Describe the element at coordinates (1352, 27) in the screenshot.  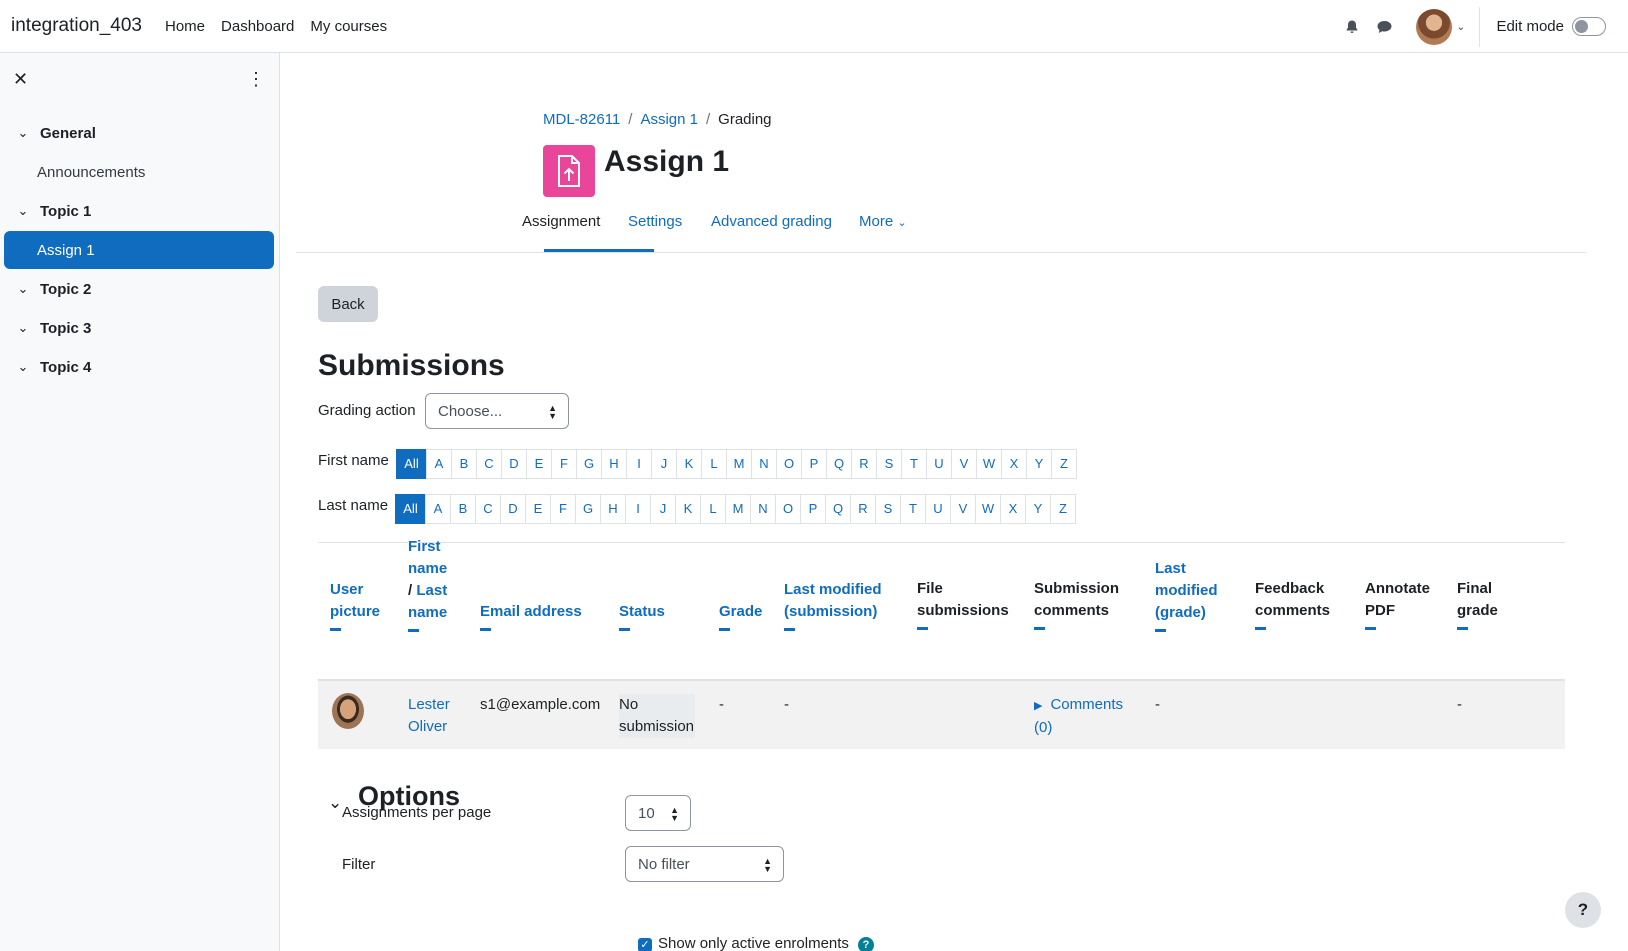
I see `notifications-bell-icon` at that location.